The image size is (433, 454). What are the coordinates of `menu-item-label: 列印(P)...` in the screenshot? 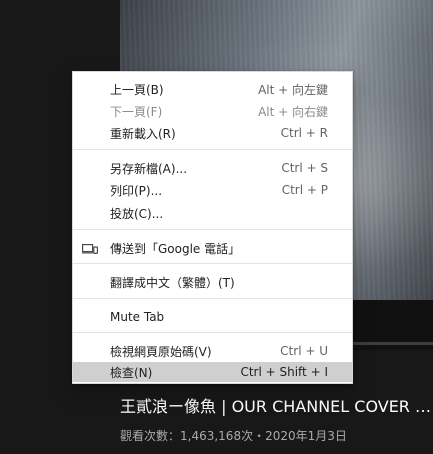 It's located at (136, 190).